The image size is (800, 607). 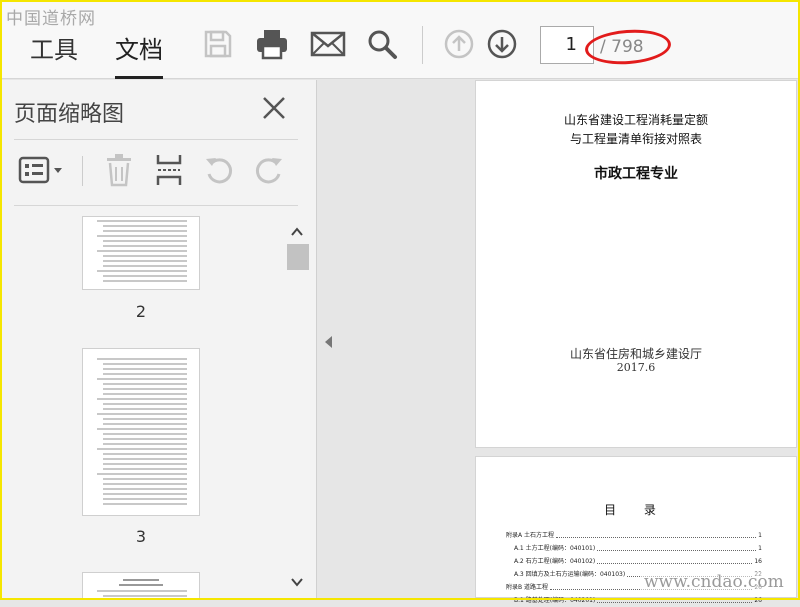 What do you see at coordinates (272, 44) in the screenshot?
I see `print-icon` at bounding box center [272, 44].